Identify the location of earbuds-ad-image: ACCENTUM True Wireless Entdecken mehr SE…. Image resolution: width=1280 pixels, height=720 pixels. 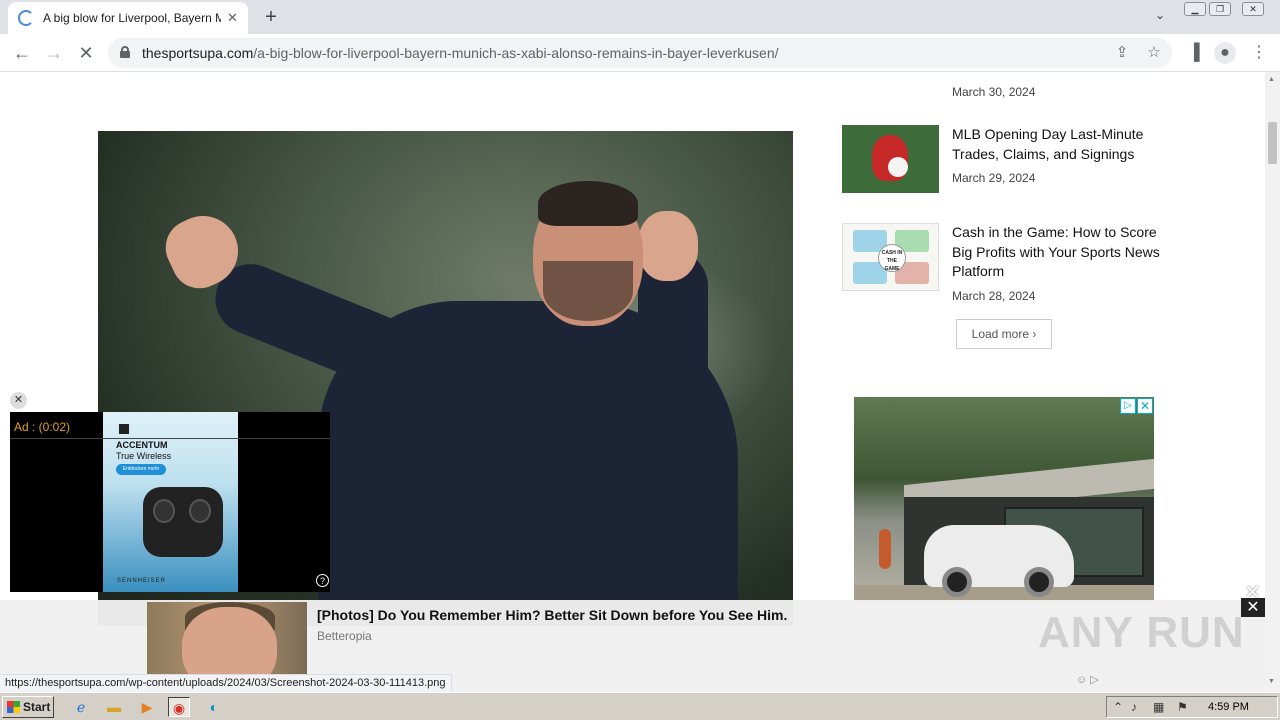
(170, 502).